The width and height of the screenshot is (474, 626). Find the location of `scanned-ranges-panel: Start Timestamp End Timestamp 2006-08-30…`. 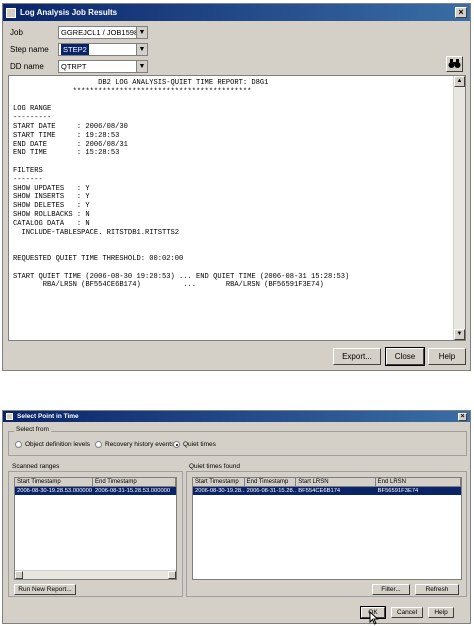

scanned-ranges-panel: Start Timestamp End Timestamp 2006-08-30… is located at coordinates (95, 534).